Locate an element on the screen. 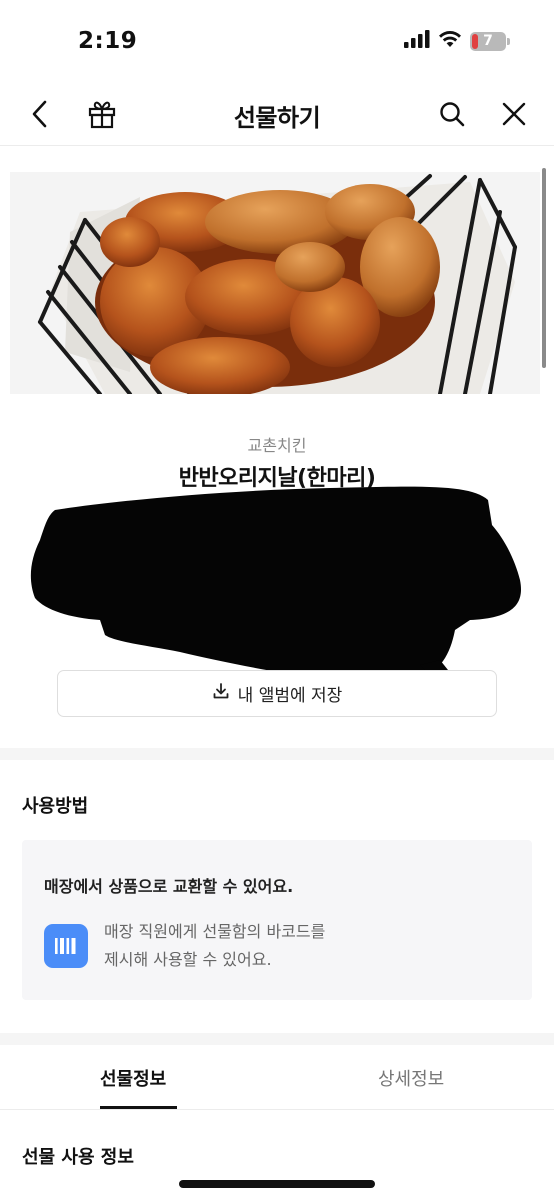 The height and width of the screenshot is (1200, 554). tab-detail-info: 상세정보 is located at coordinates (411, 1078).